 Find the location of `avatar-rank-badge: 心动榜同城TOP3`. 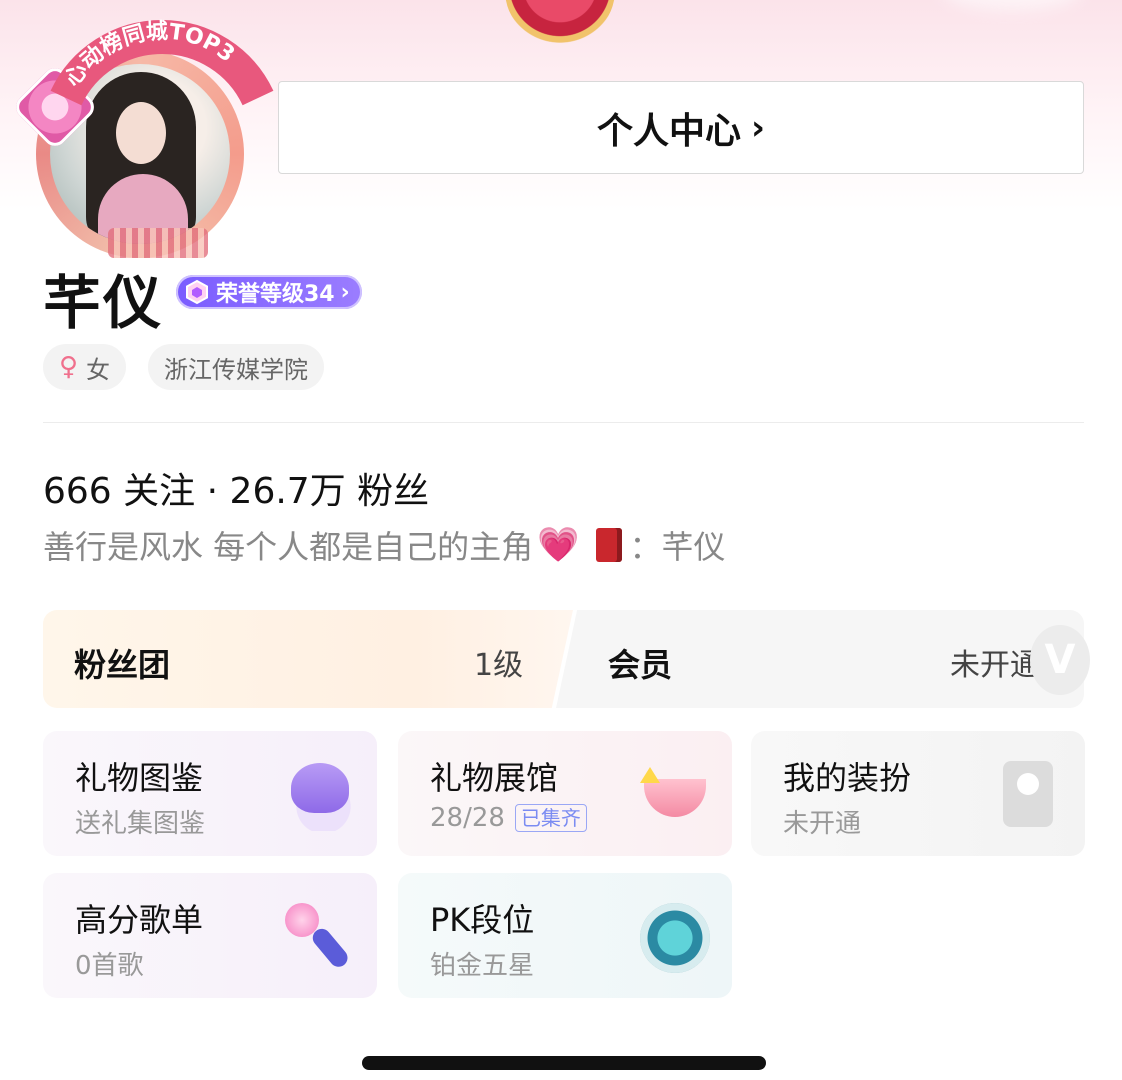

avatar-rank-badge: 心动榜同城TOP3 is located at coordinates (162, 64).